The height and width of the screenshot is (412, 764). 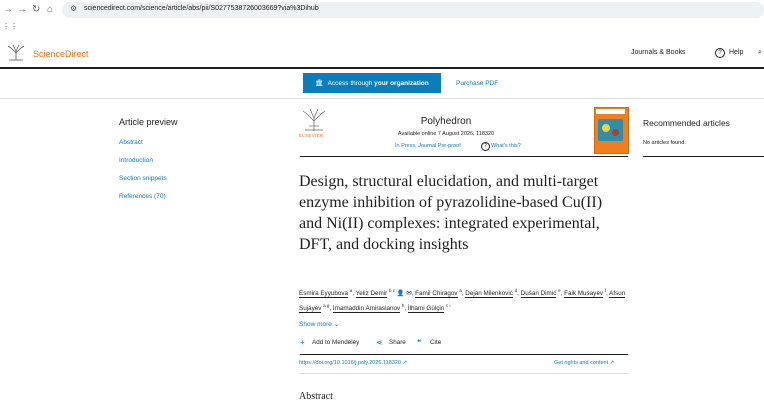 I want to click on access-divider, so click(x=382, y=98).